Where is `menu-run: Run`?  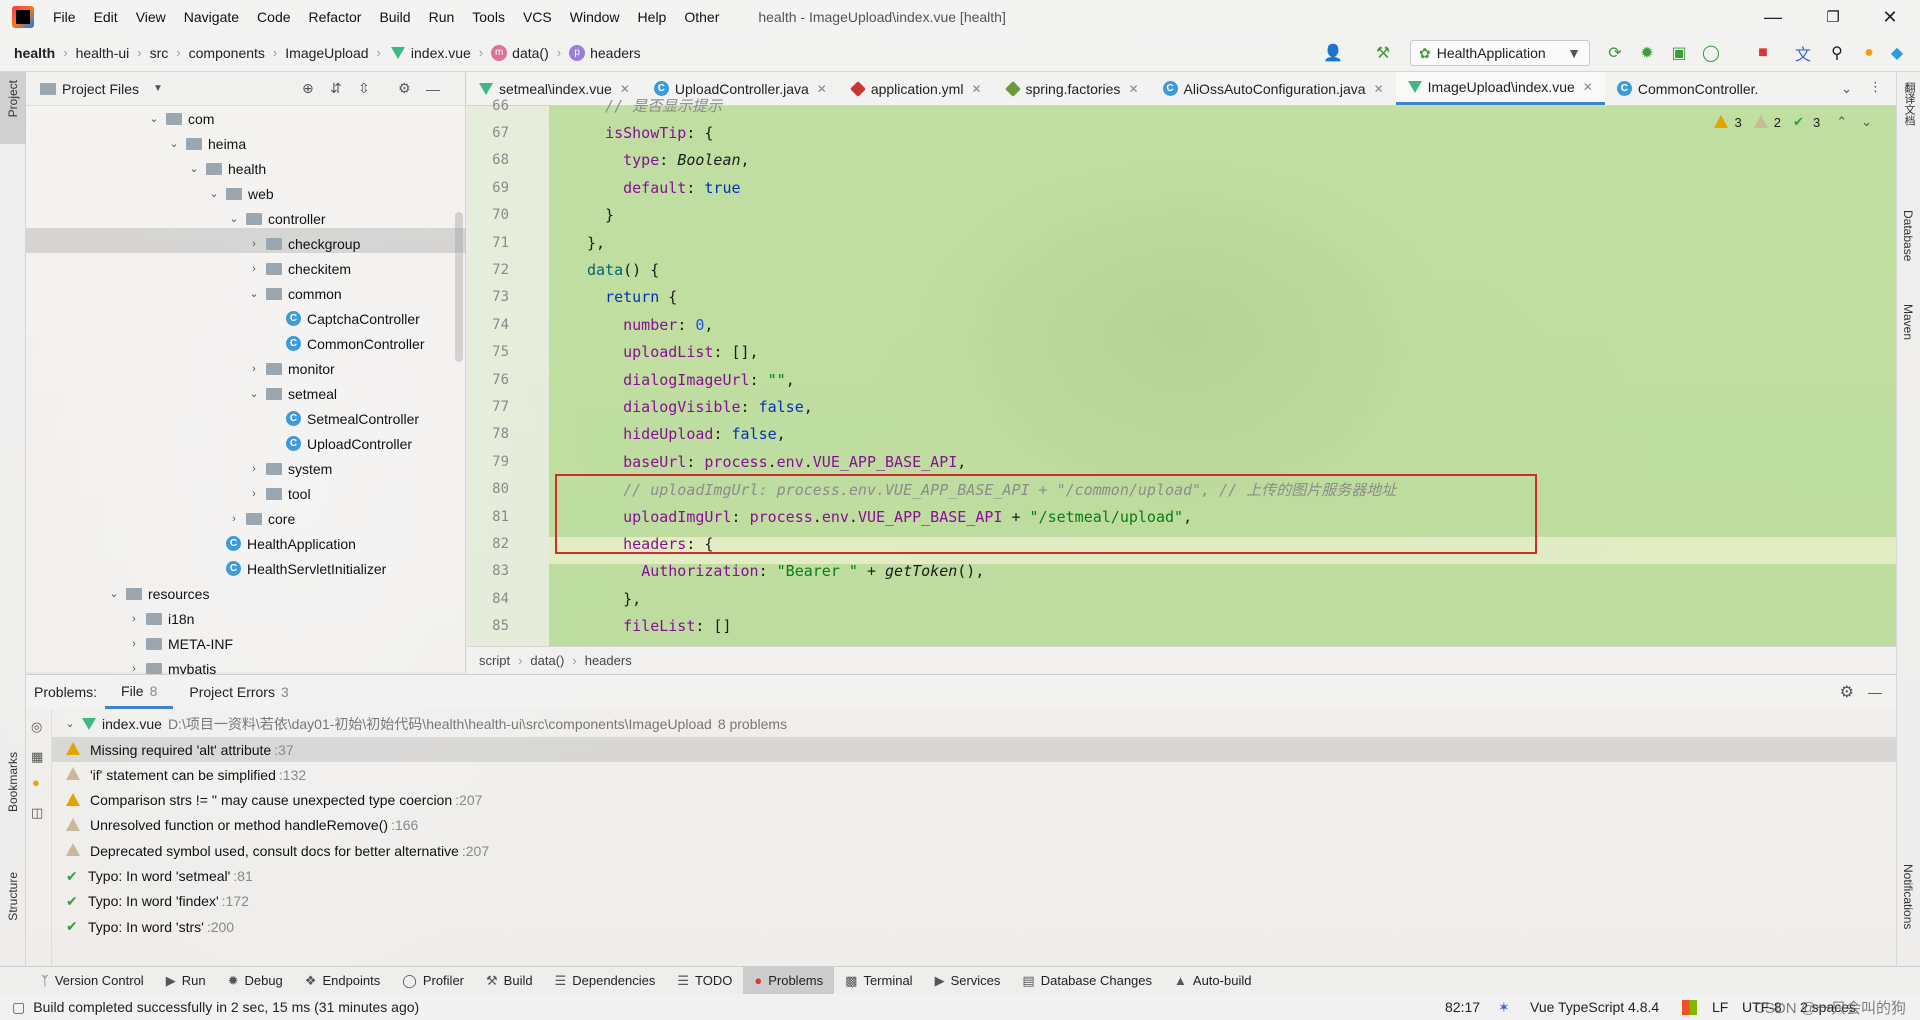 menu-run: Run is located at coordinates (442, 17).